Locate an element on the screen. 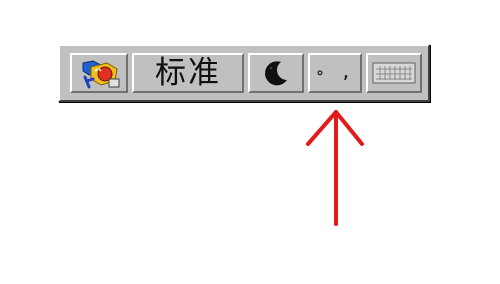  full-half-width-toggle is located at coordinates (276, 73).